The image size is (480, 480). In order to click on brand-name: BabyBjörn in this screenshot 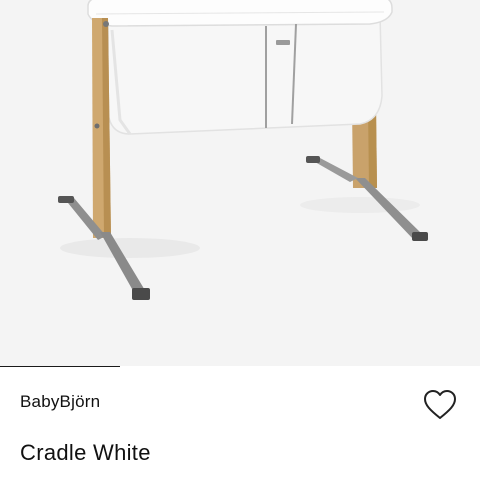, I will do `click(60, 402)`.